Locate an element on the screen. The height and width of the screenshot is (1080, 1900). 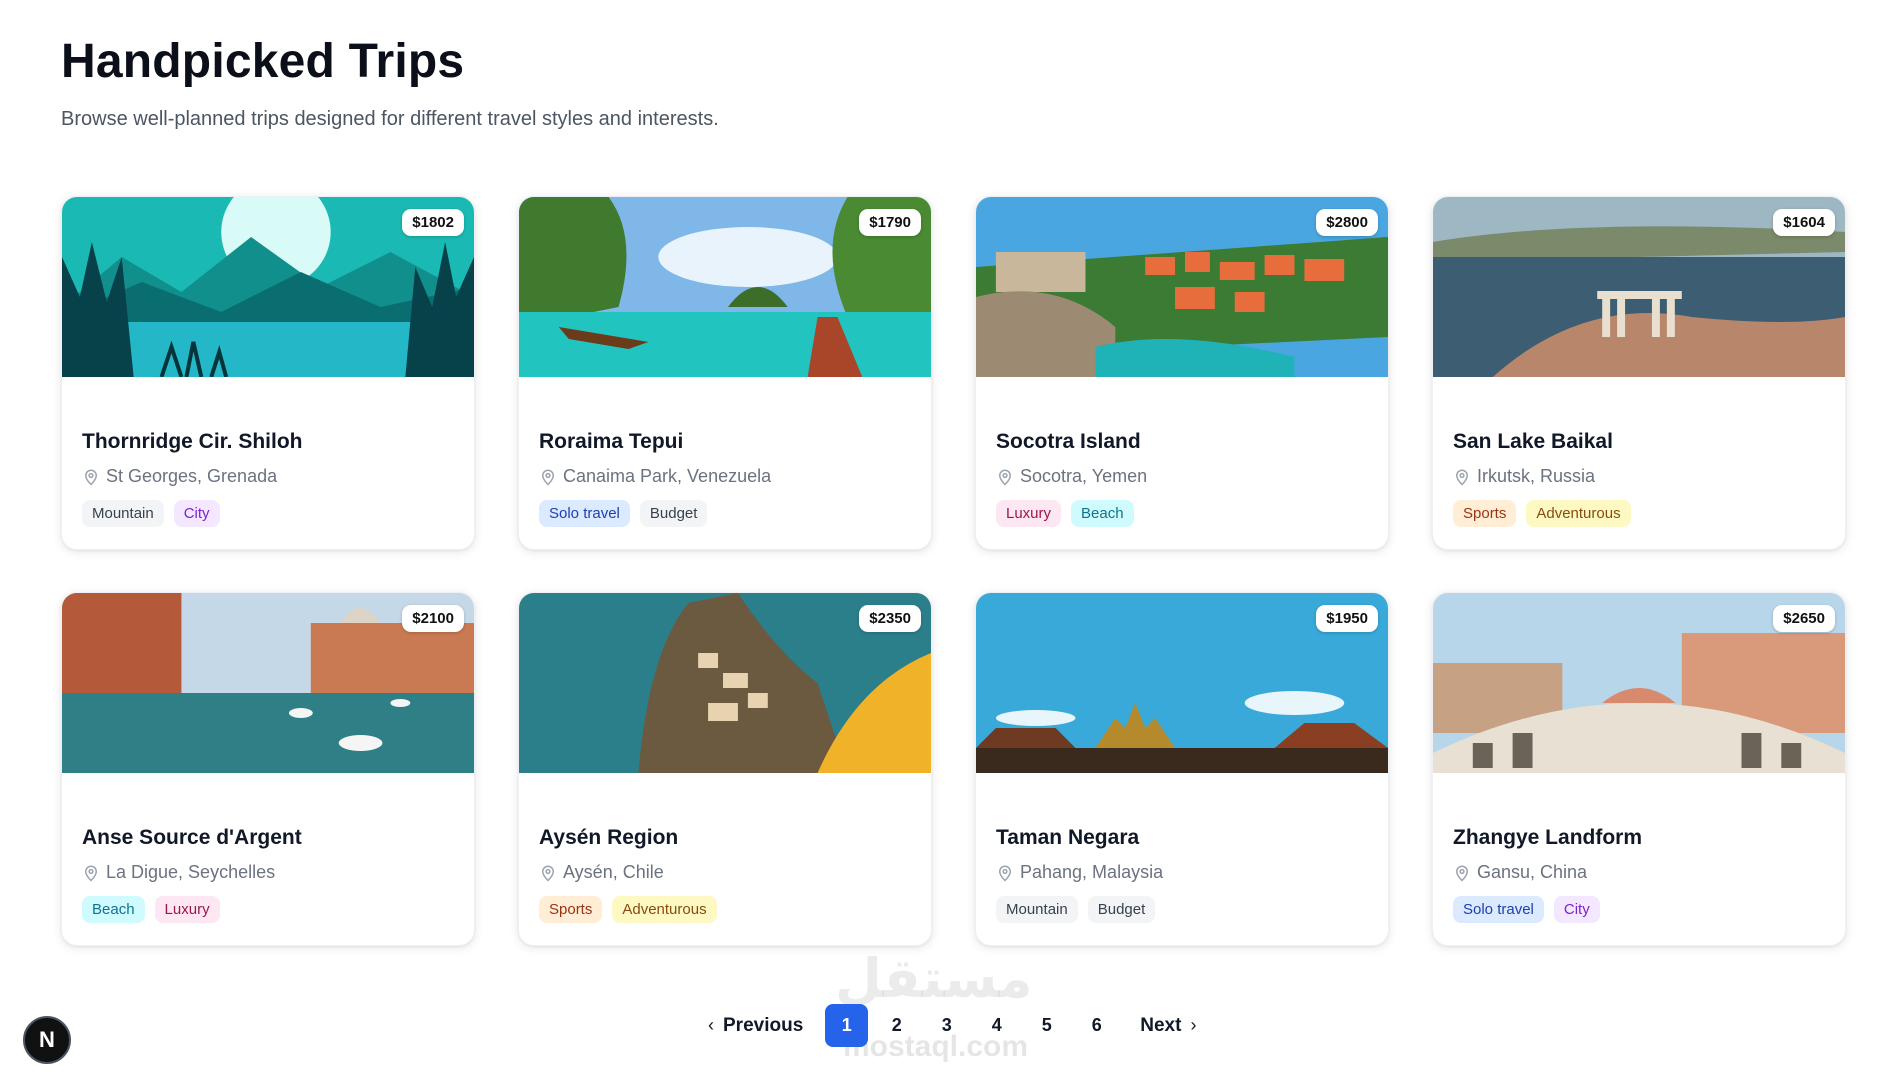
price-badge: $1950 is located at coordinates (1347, 618).